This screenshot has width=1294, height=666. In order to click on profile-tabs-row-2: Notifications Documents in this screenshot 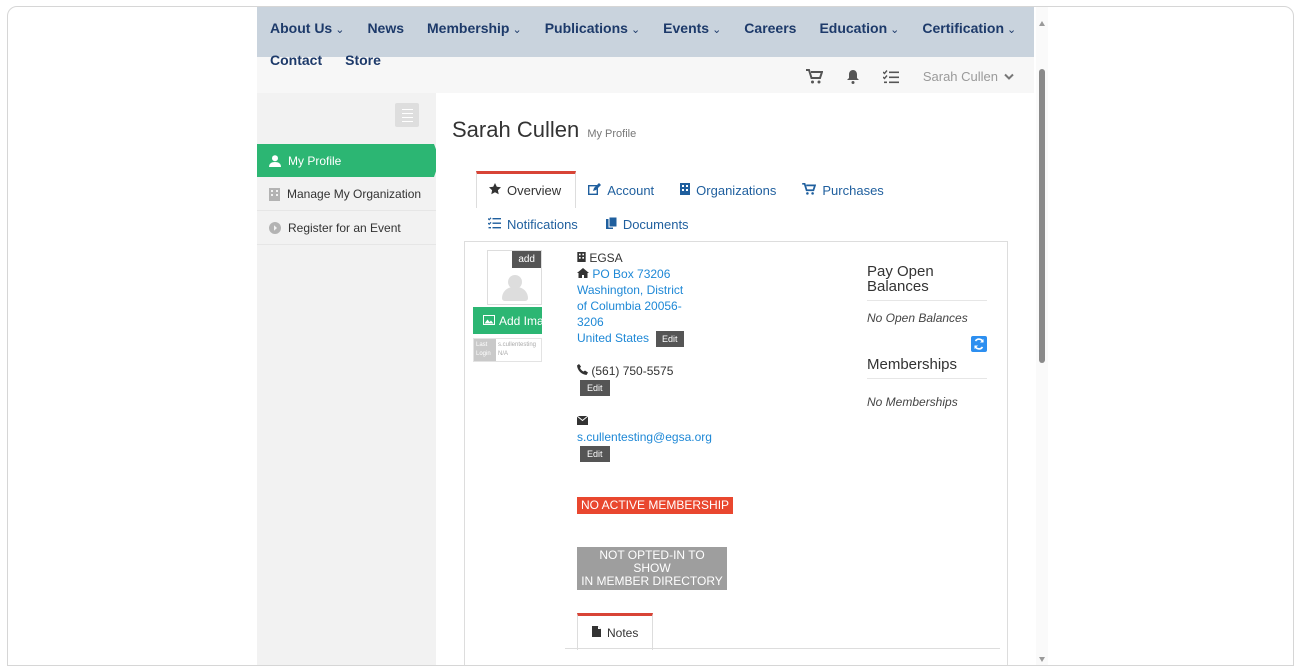, I will do `click(589, 226)`.